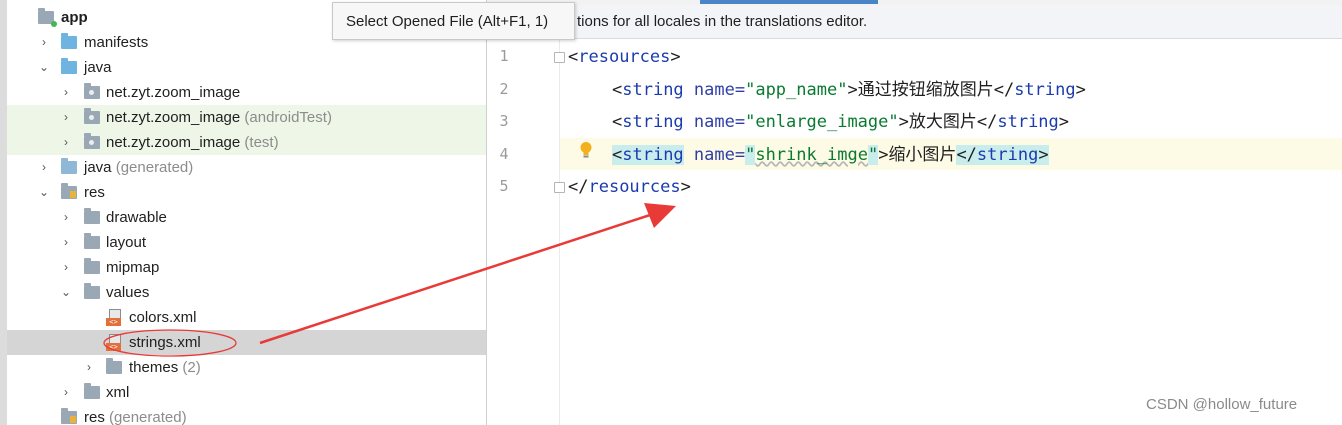 This screenshot has width=1342, height=425. I want to click on watermark: CSDN @hollow_future, so click(1222, 404).